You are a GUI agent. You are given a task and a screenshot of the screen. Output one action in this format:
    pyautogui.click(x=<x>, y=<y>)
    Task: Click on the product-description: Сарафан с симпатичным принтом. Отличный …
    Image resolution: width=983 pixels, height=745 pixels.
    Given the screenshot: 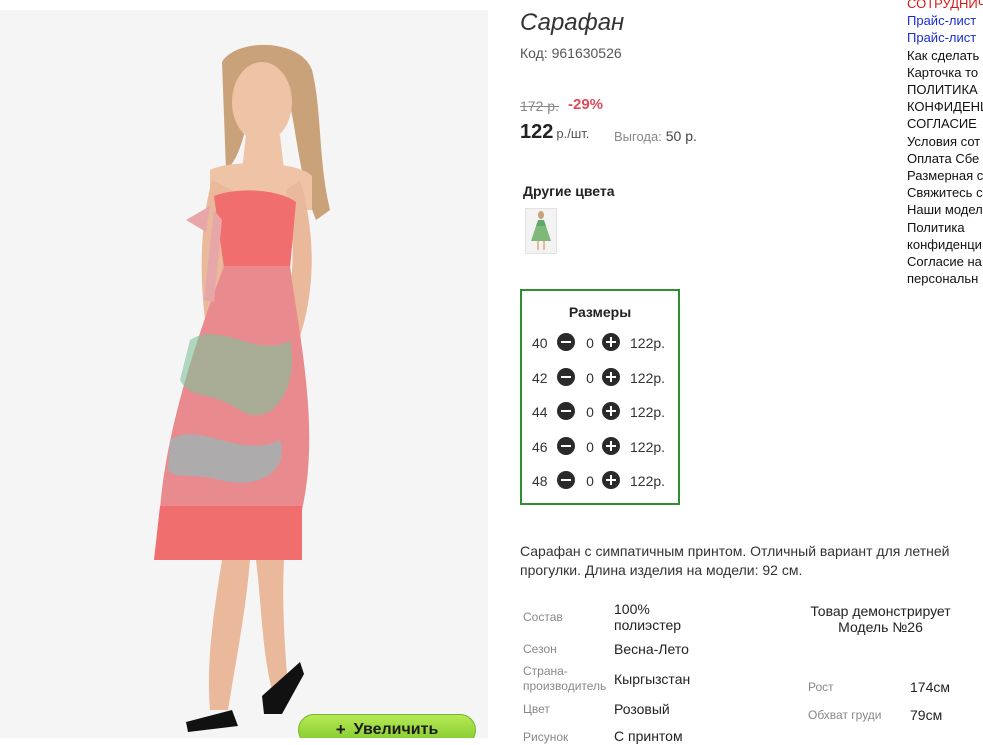 What is the action you would take?
    pyautogui.click(x=735, y=560)
    